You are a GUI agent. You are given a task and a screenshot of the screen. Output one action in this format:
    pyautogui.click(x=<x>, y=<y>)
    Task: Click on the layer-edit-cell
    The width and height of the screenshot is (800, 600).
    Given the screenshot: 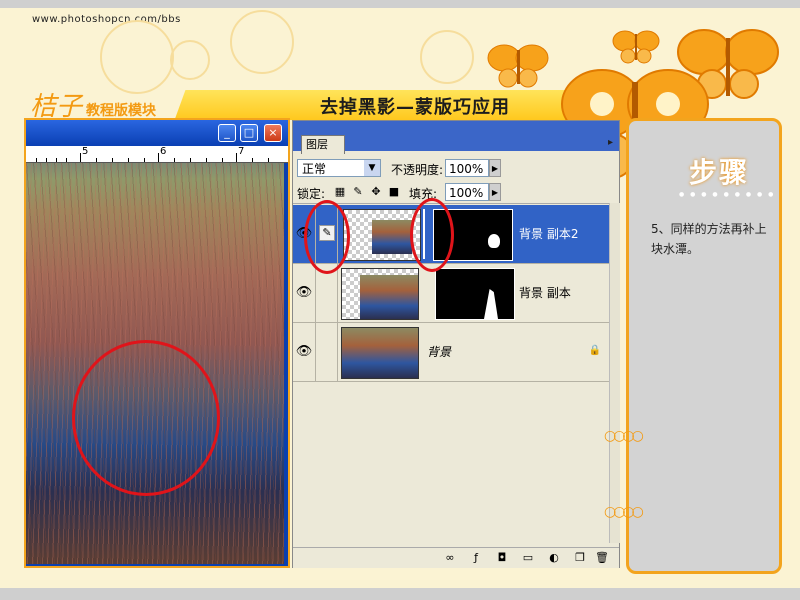 What is the action you would take?
    pyautogui.click(x=326, y=352)
    